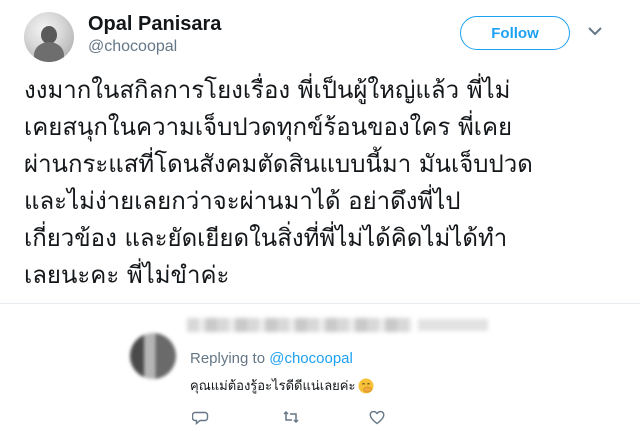  Describe the element at coordinates (291, 417) in the screenshot. I see `retweet-icon` at that location.